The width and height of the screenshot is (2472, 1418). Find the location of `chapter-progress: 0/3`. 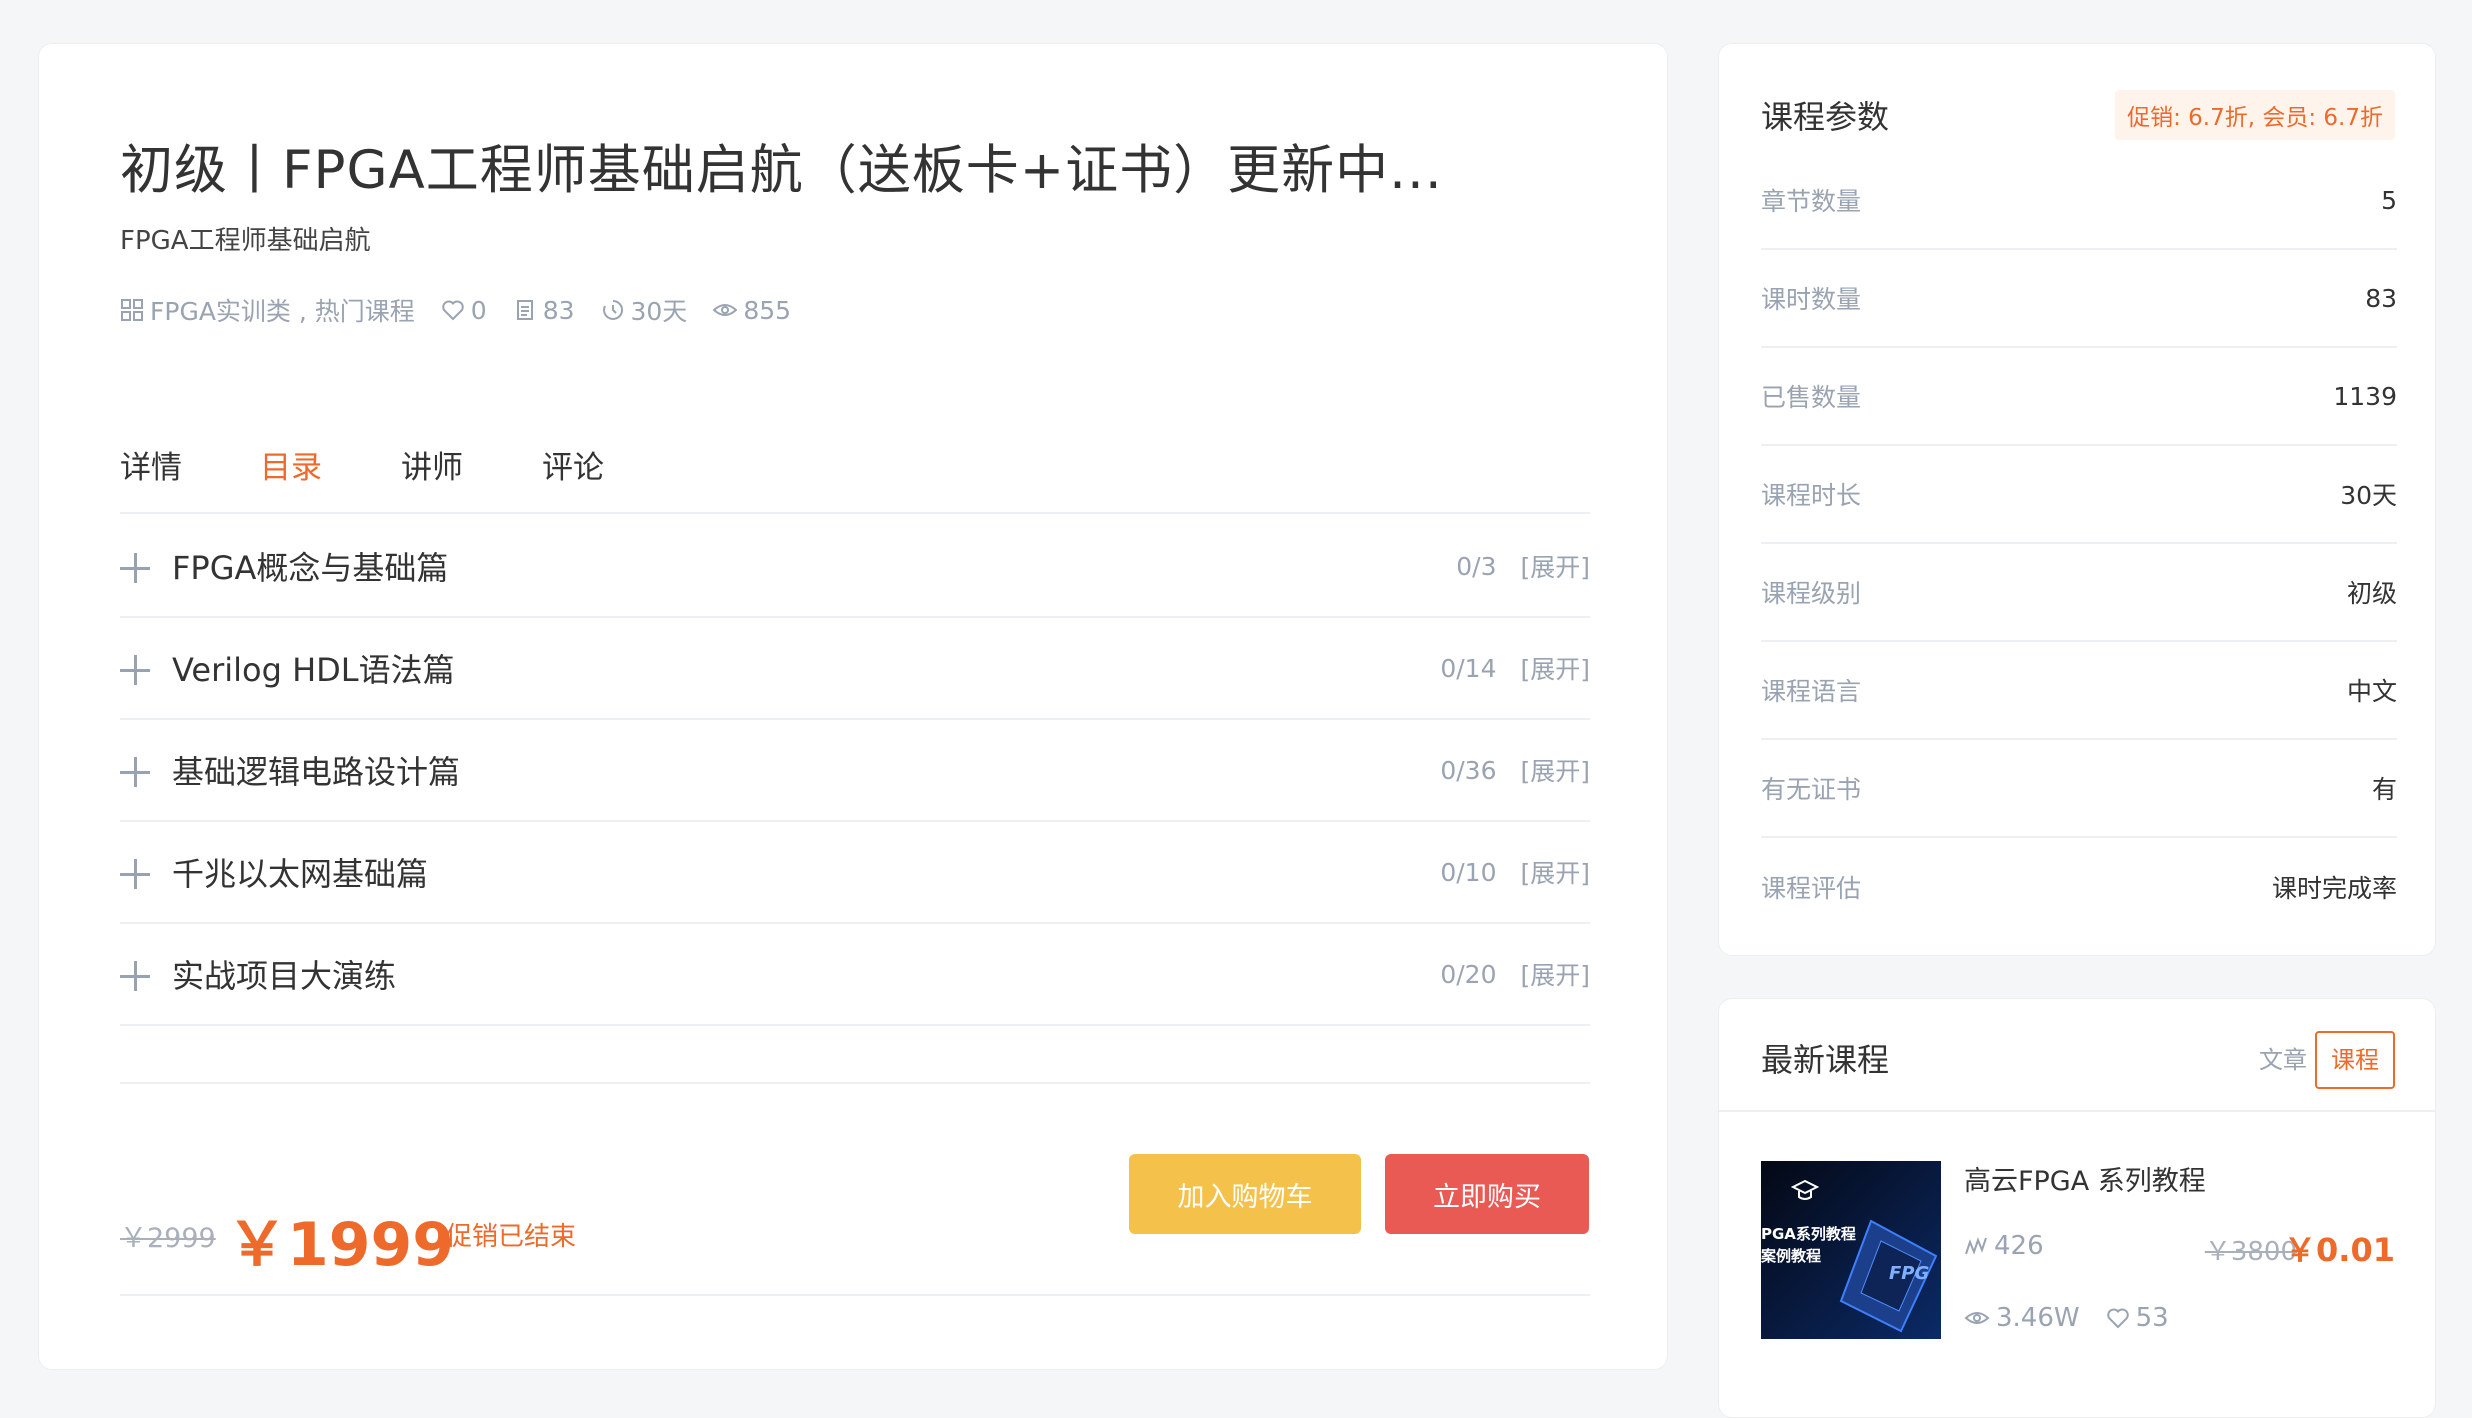

chapter-progress: 0/3 is located at coordinates (1476, 566).